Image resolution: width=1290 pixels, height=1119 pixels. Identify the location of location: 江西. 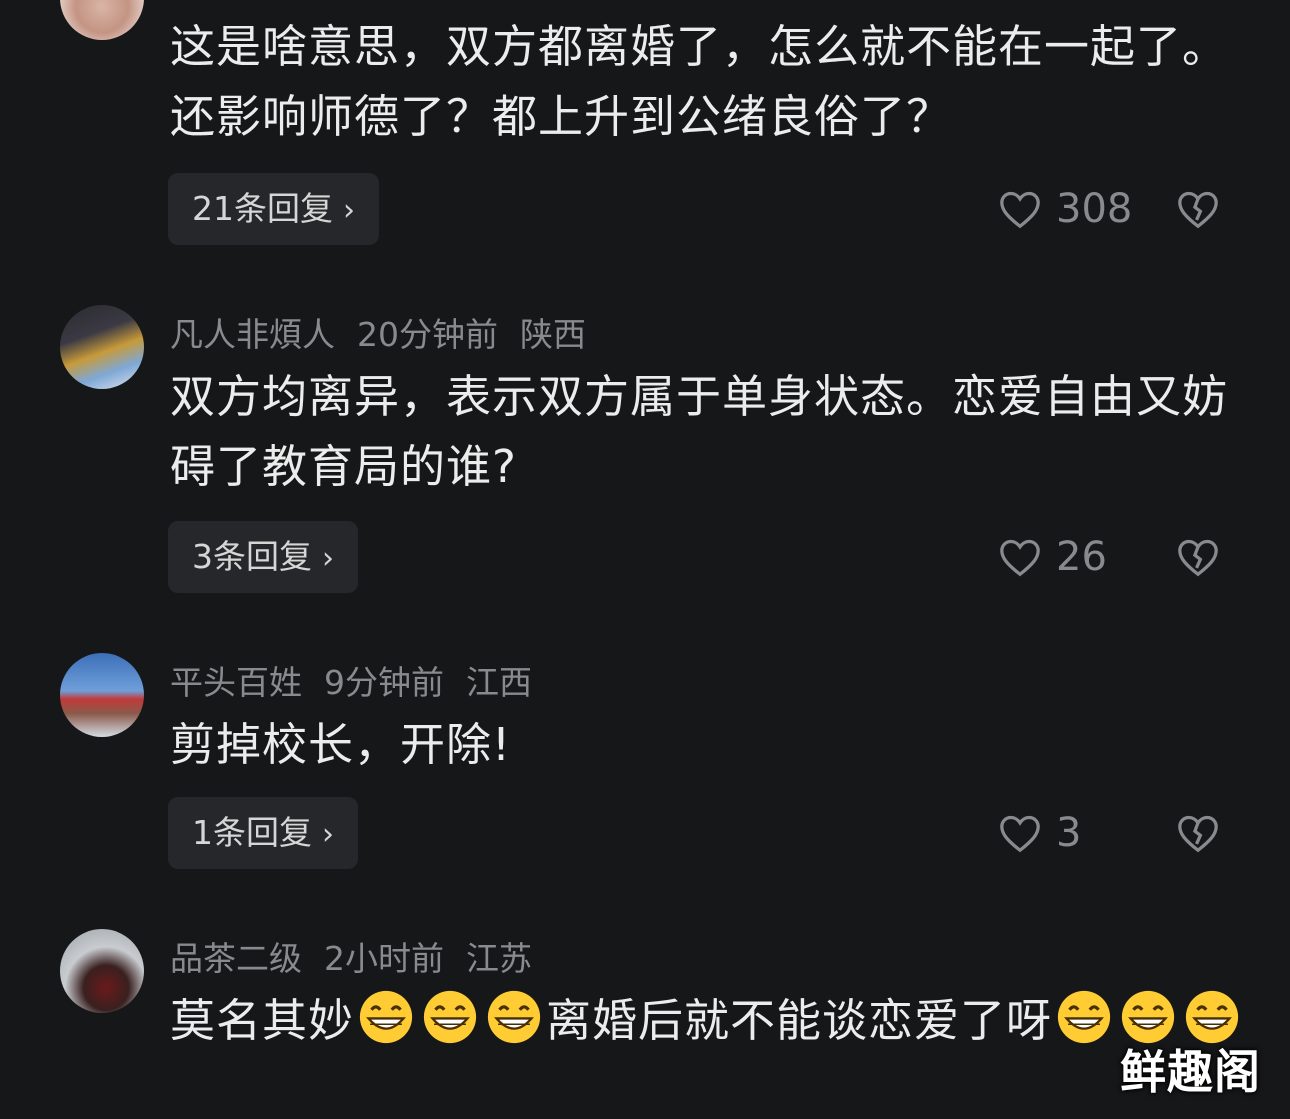
(499, 682).